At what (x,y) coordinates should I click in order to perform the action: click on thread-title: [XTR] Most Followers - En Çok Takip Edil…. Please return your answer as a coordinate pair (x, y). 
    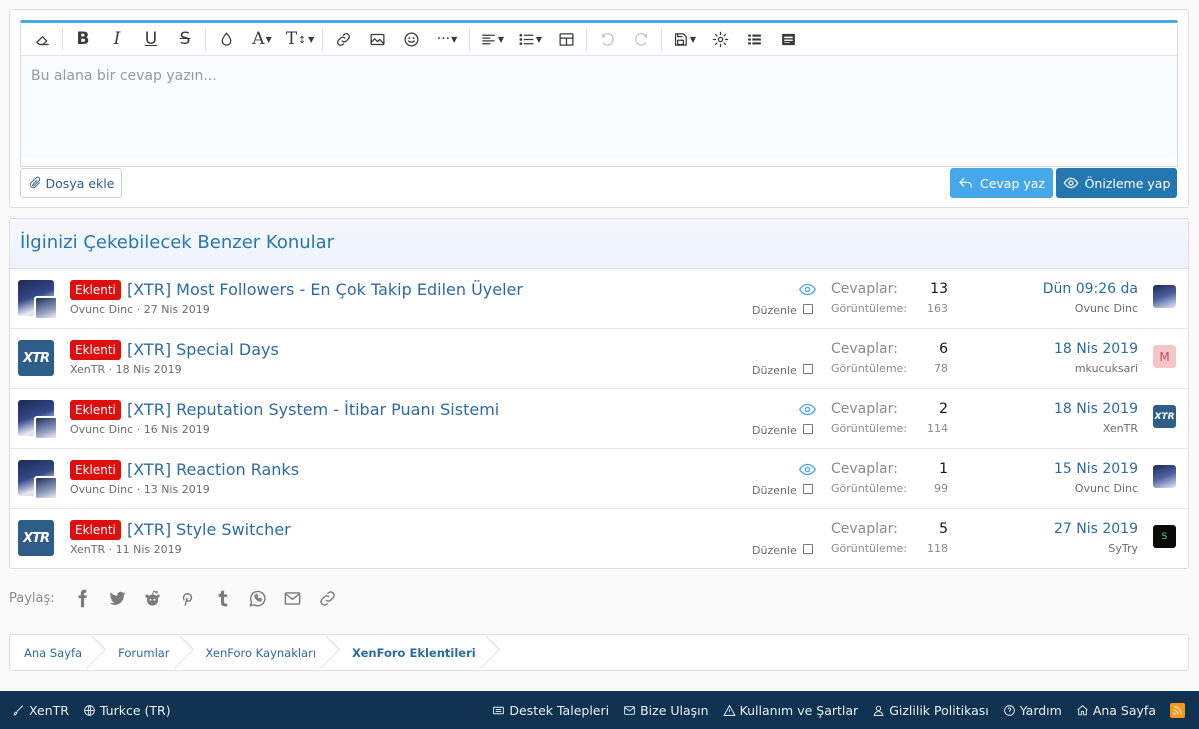
    Looking at the image, I should click on (325, 289).